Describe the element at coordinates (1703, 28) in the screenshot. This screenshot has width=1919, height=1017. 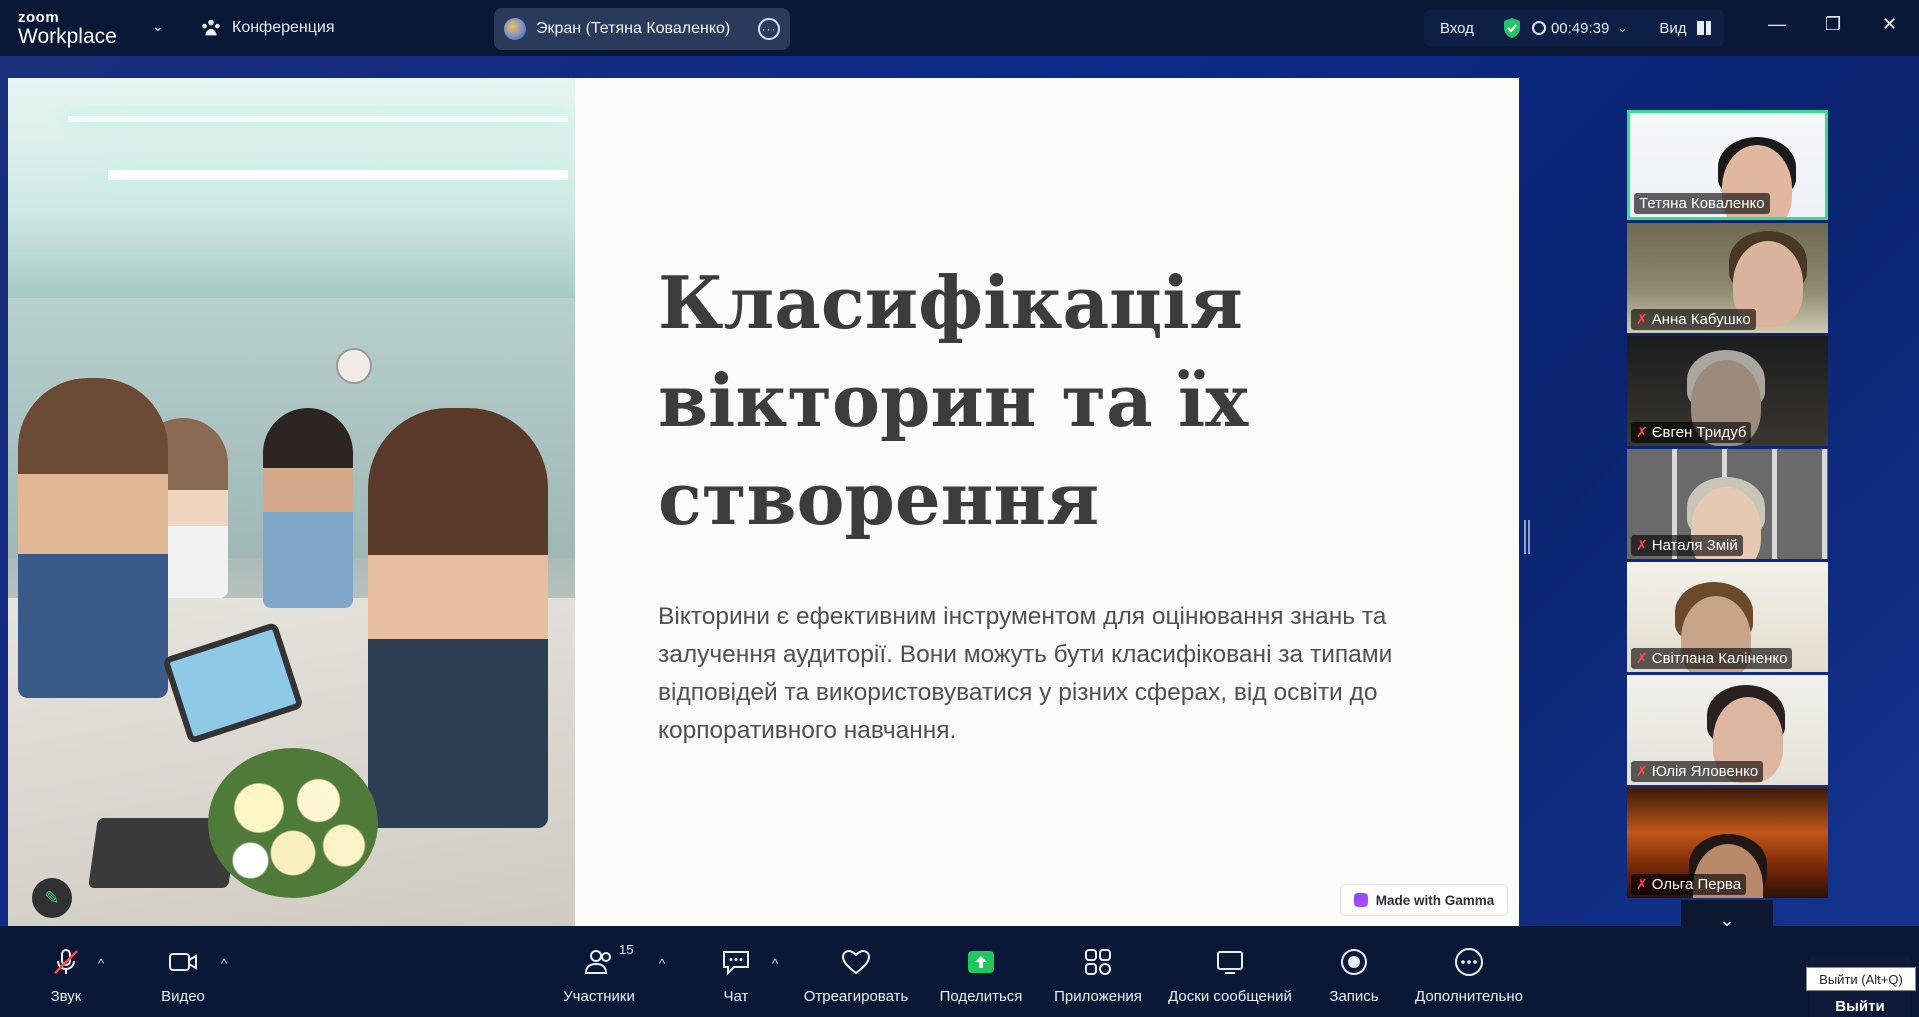
I see `view-layout-icon` at that location.